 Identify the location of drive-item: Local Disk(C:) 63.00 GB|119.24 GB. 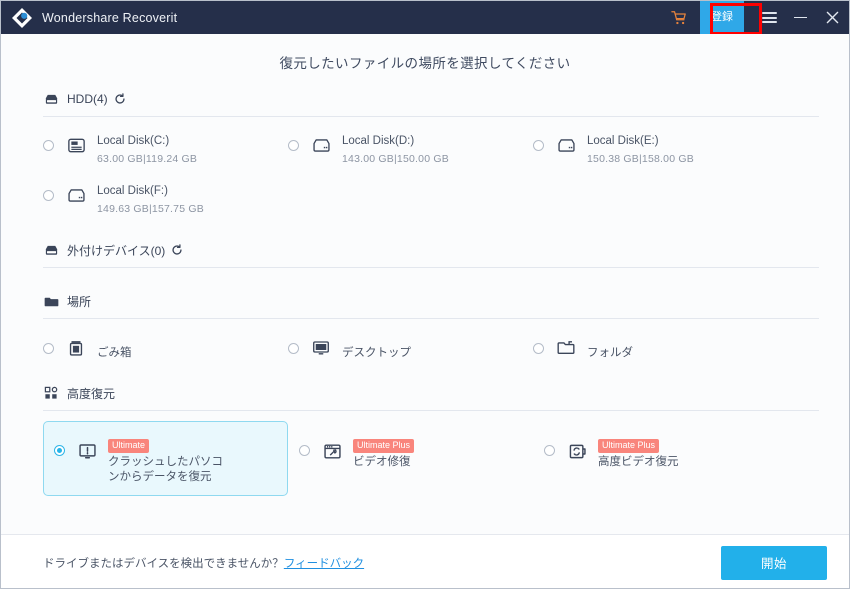
(165, 142).